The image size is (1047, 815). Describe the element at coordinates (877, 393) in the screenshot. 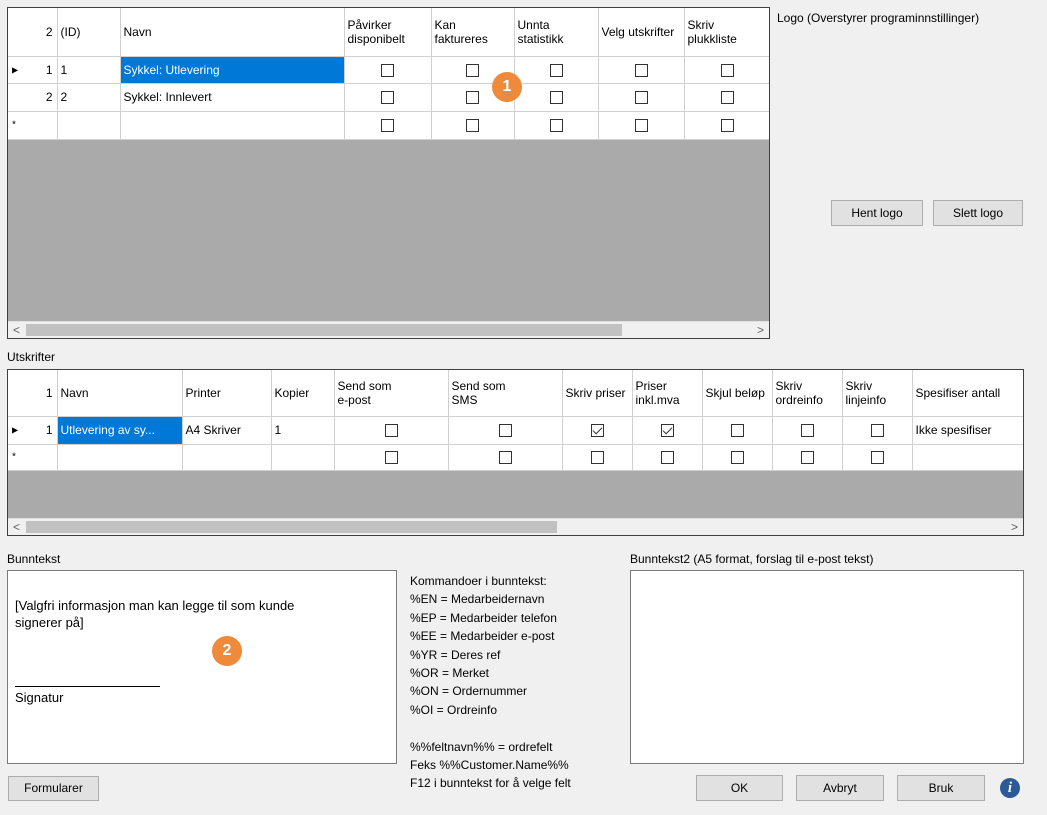

I see `column-header-print-lineinfo: Skriv linjeinfo` at that location.